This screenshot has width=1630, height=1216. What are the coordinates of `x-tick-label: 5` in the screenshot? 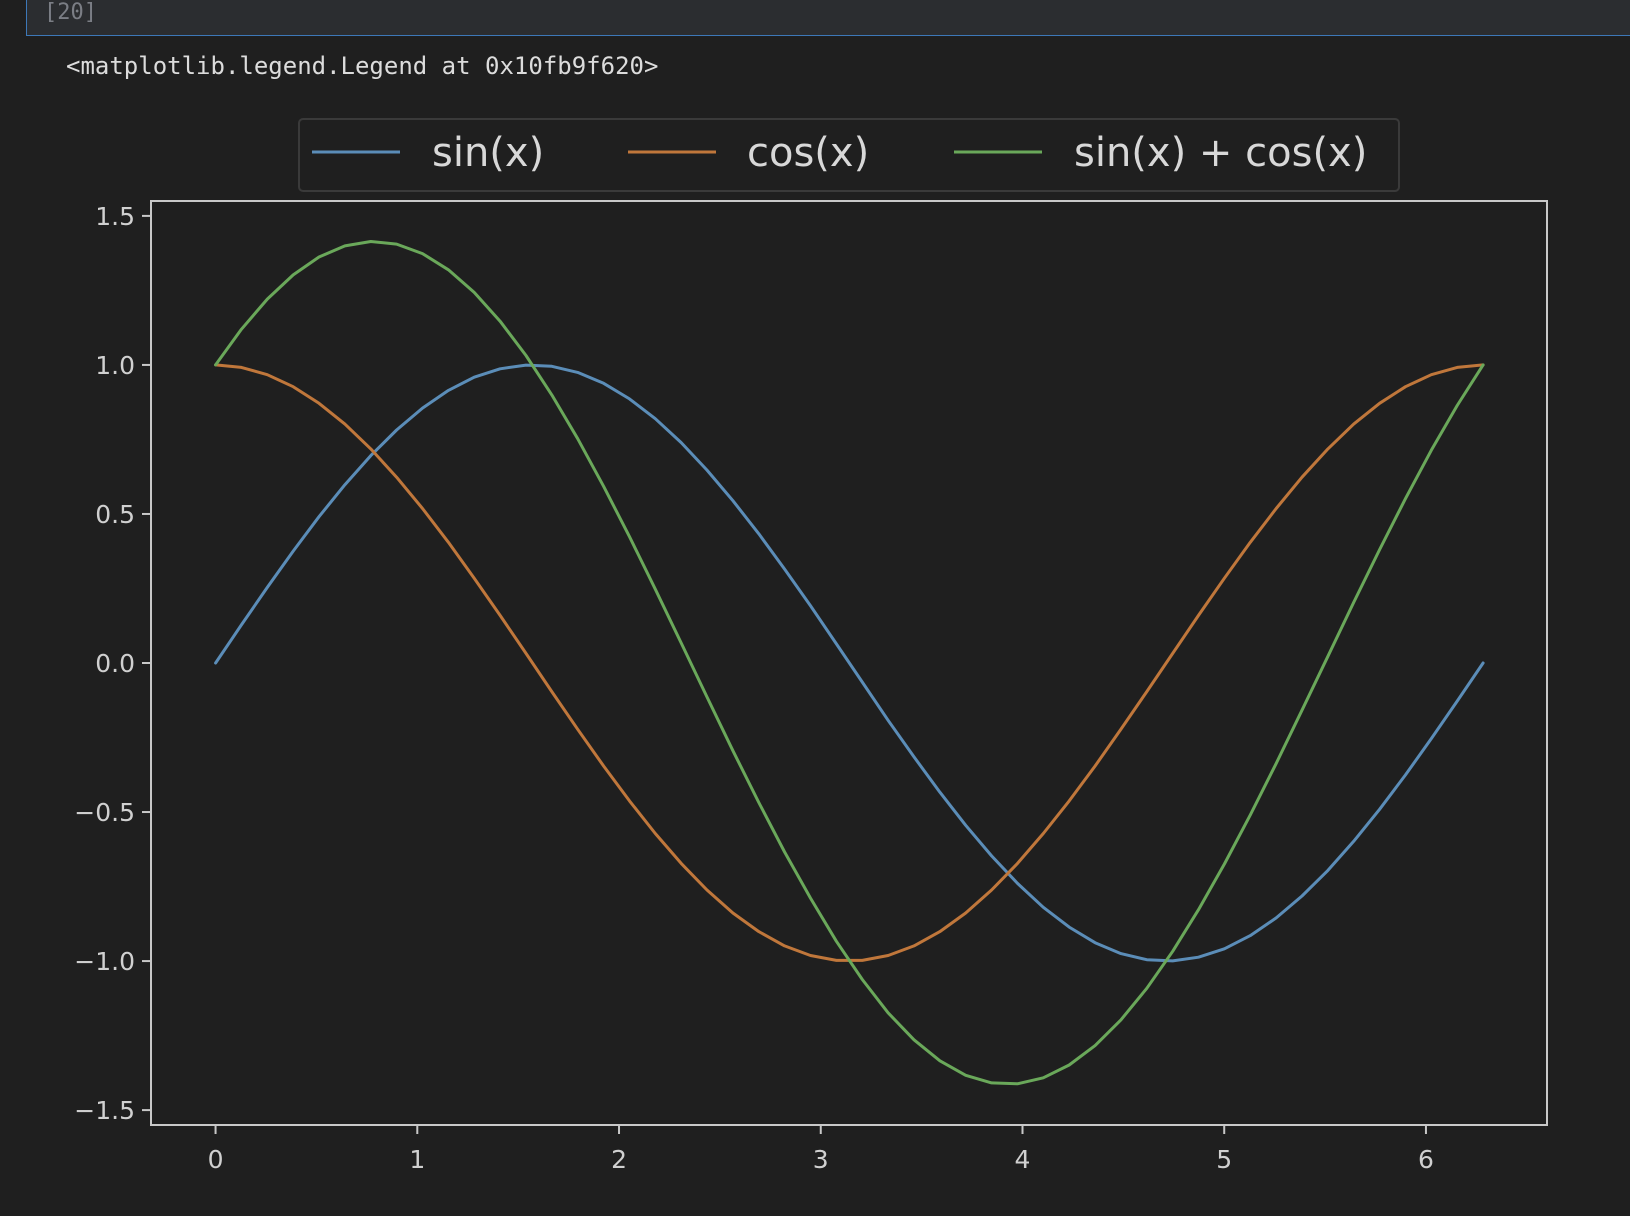 It's located at (1224, 1159).